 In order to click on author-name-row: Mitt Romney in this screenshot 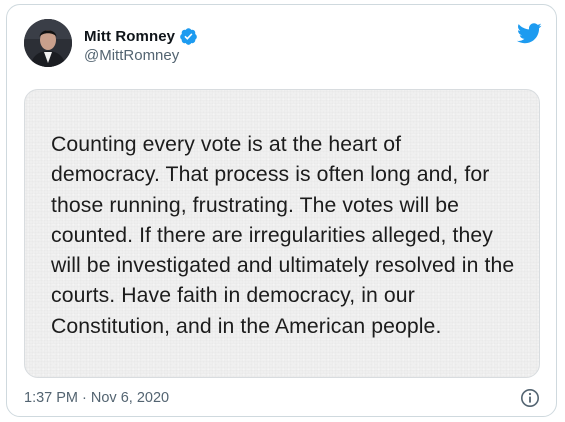, I will do `click(141, 36)`.